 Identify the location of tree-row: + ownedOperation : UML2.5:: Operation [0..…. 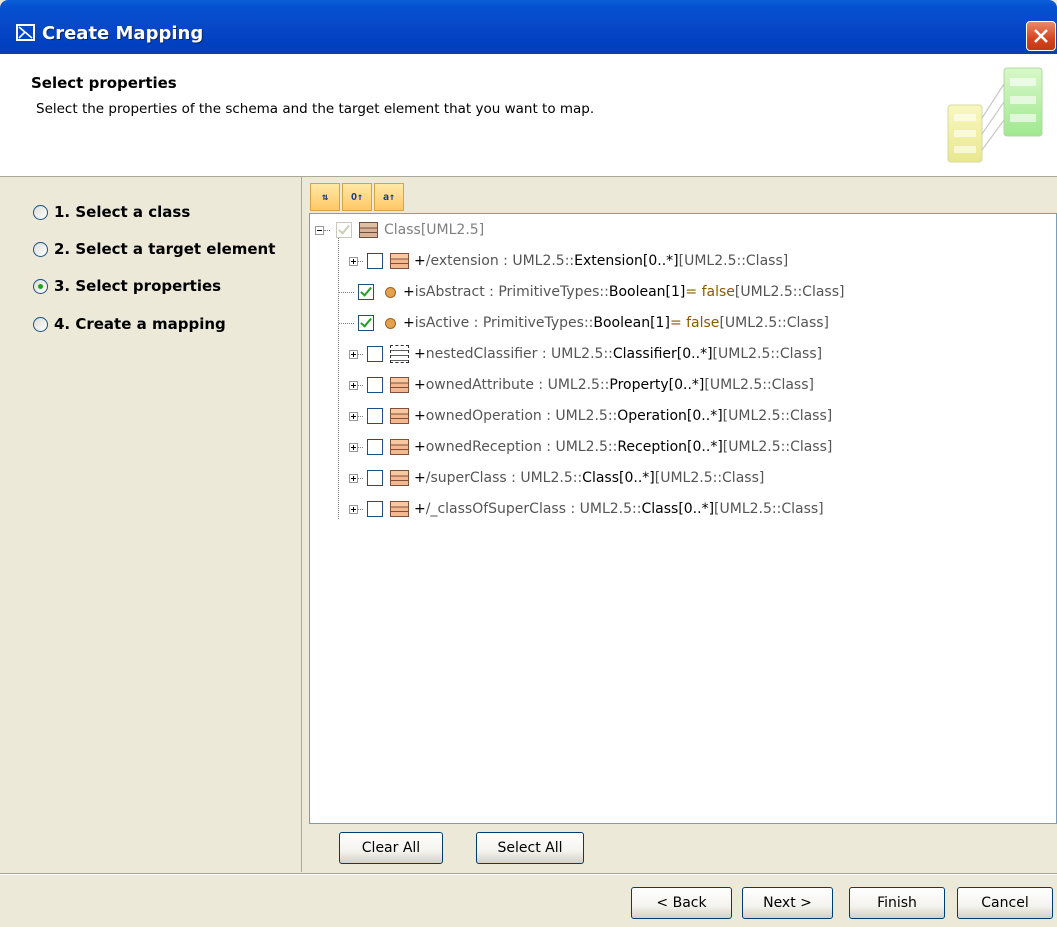
(588, 416).